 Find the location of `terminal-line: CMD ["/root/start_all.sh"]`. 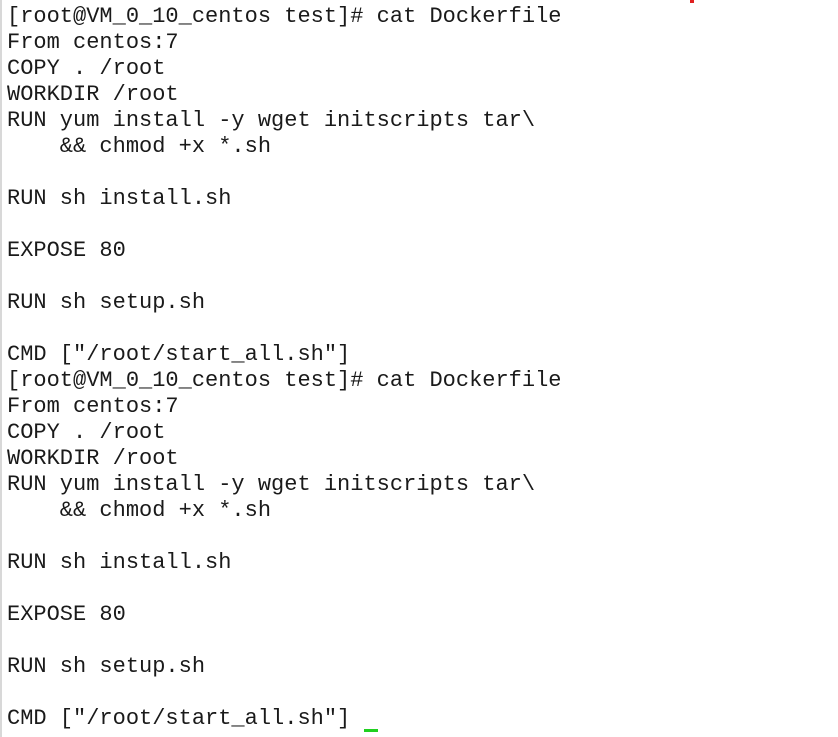

terminal-line: CMD ["/root/start_all.sh"] is located at coordinates (179, 354).